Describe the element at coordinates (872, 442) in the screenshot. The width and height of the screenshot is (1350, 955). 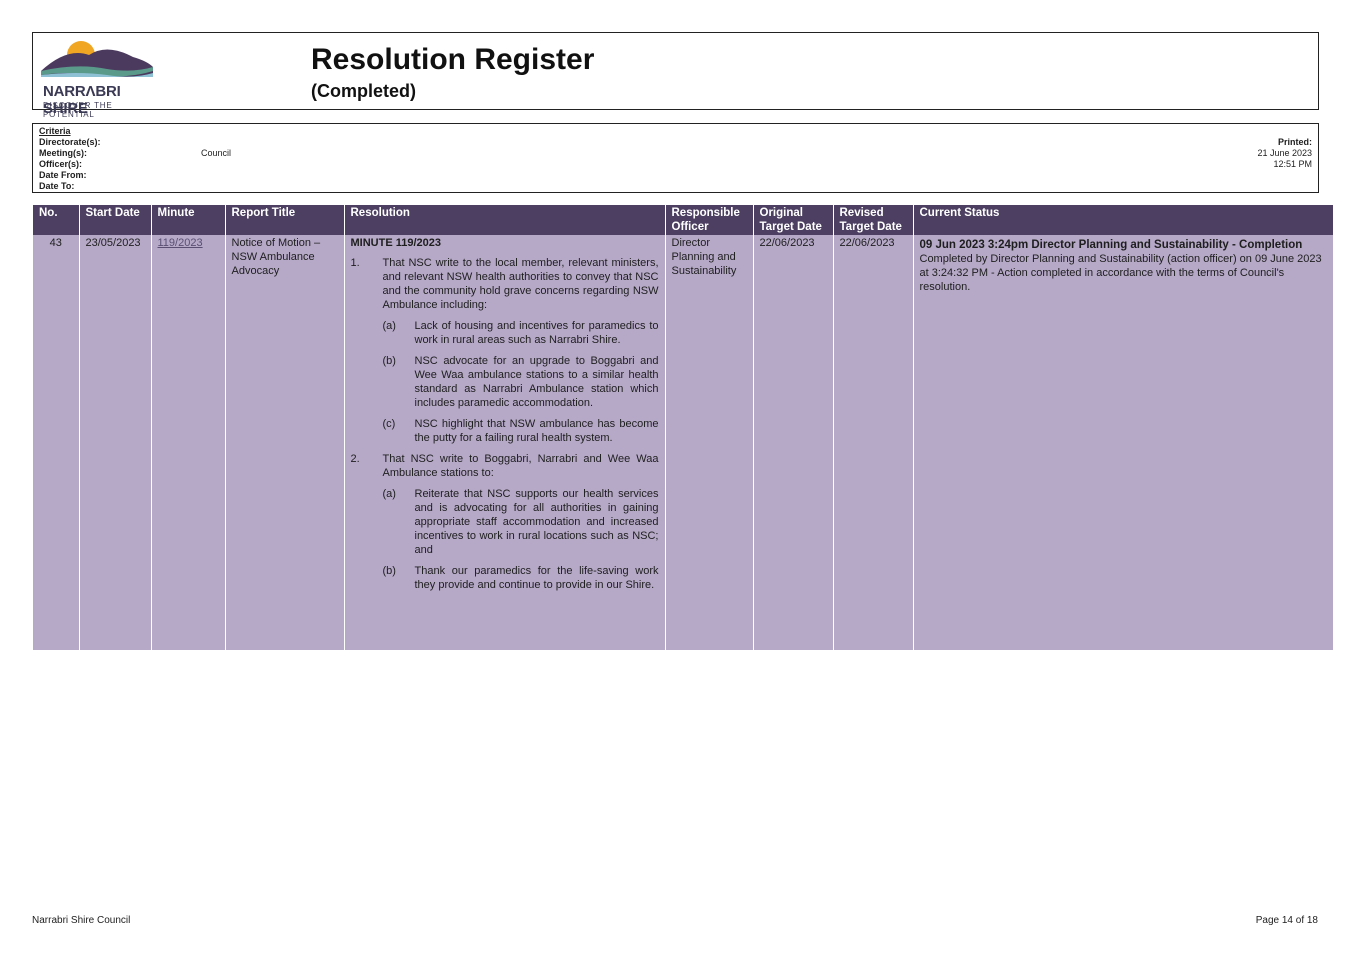
I see `cell-revised-target-date: 22/06/2023` at that location.